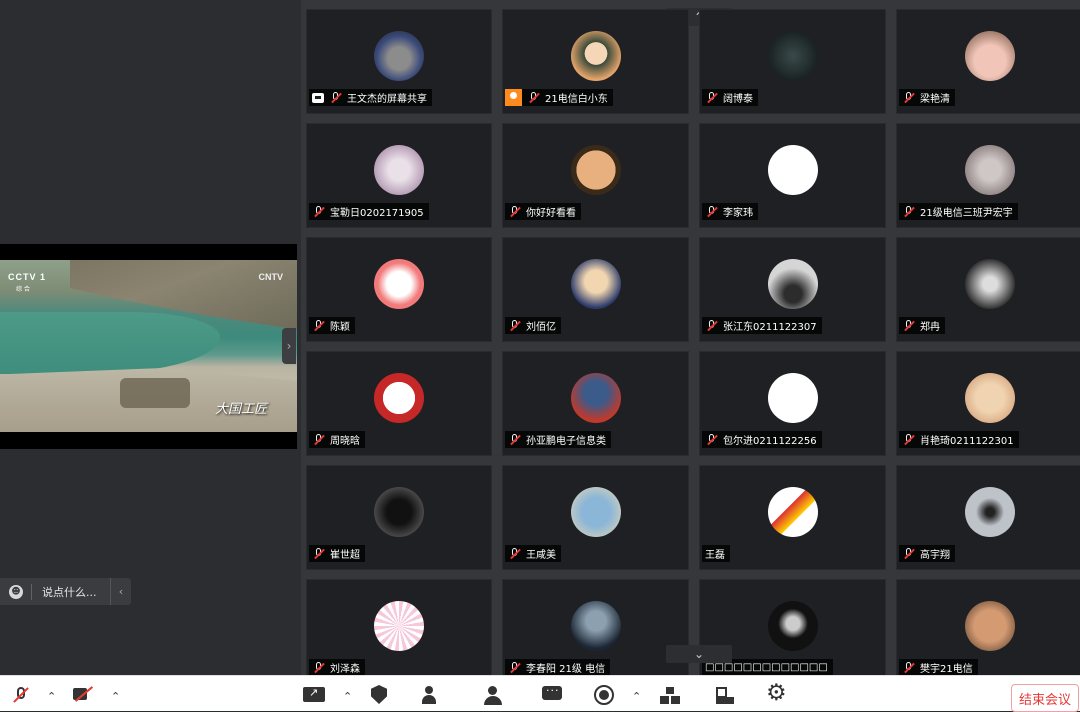 Image resolution: width=1080 pixels, height=712 pixels. Describe the element at coordinates (399, 403) in the screenshot. I see `participant-tile: 周晓晗` at that location.